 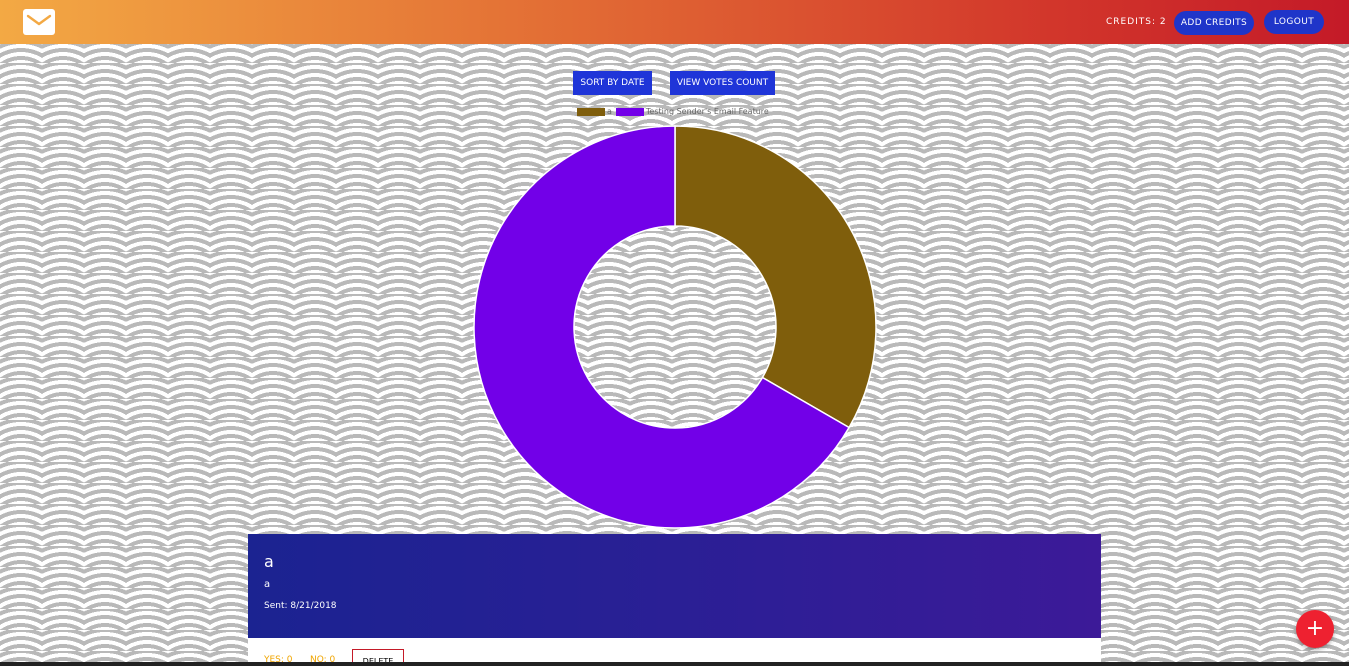 What do you see at coordinates (674, 664) in the screenshot?
I see `bottom-bar` at bounding box center [674, 664].